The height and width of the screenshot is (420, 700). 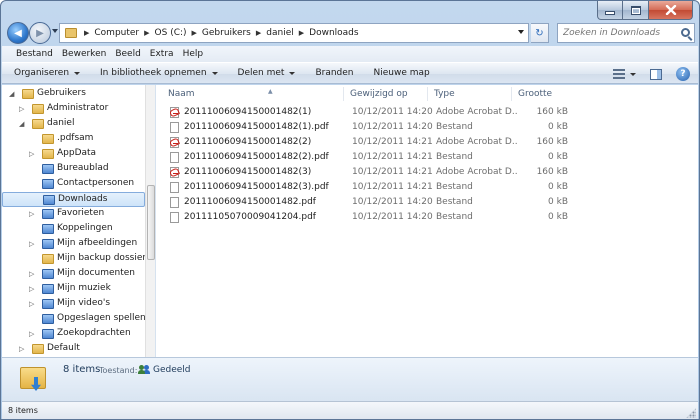 What do you see at coordinates (73, 334) in the screenshot?
I see `tree-item-zoekopdrachten: ▷ Zoekopdrachten` at bounding box center [73, 334].